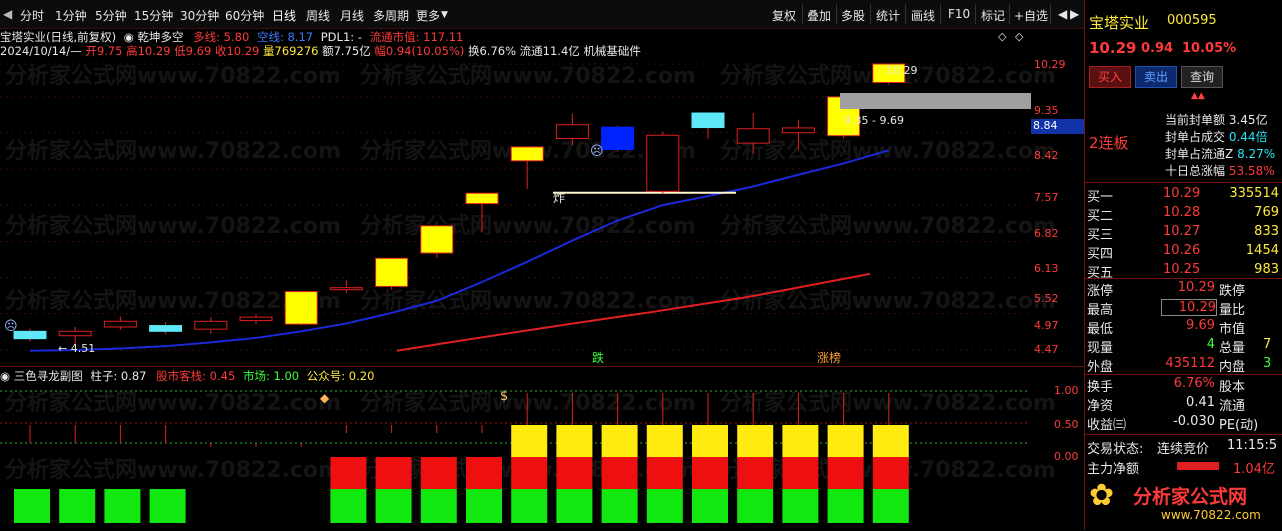 This screenshot has width=1282, height=531. Describe the element at coordinates (1066, 424) in the screenshot. I see `sub-tick: 0.50` at that location.